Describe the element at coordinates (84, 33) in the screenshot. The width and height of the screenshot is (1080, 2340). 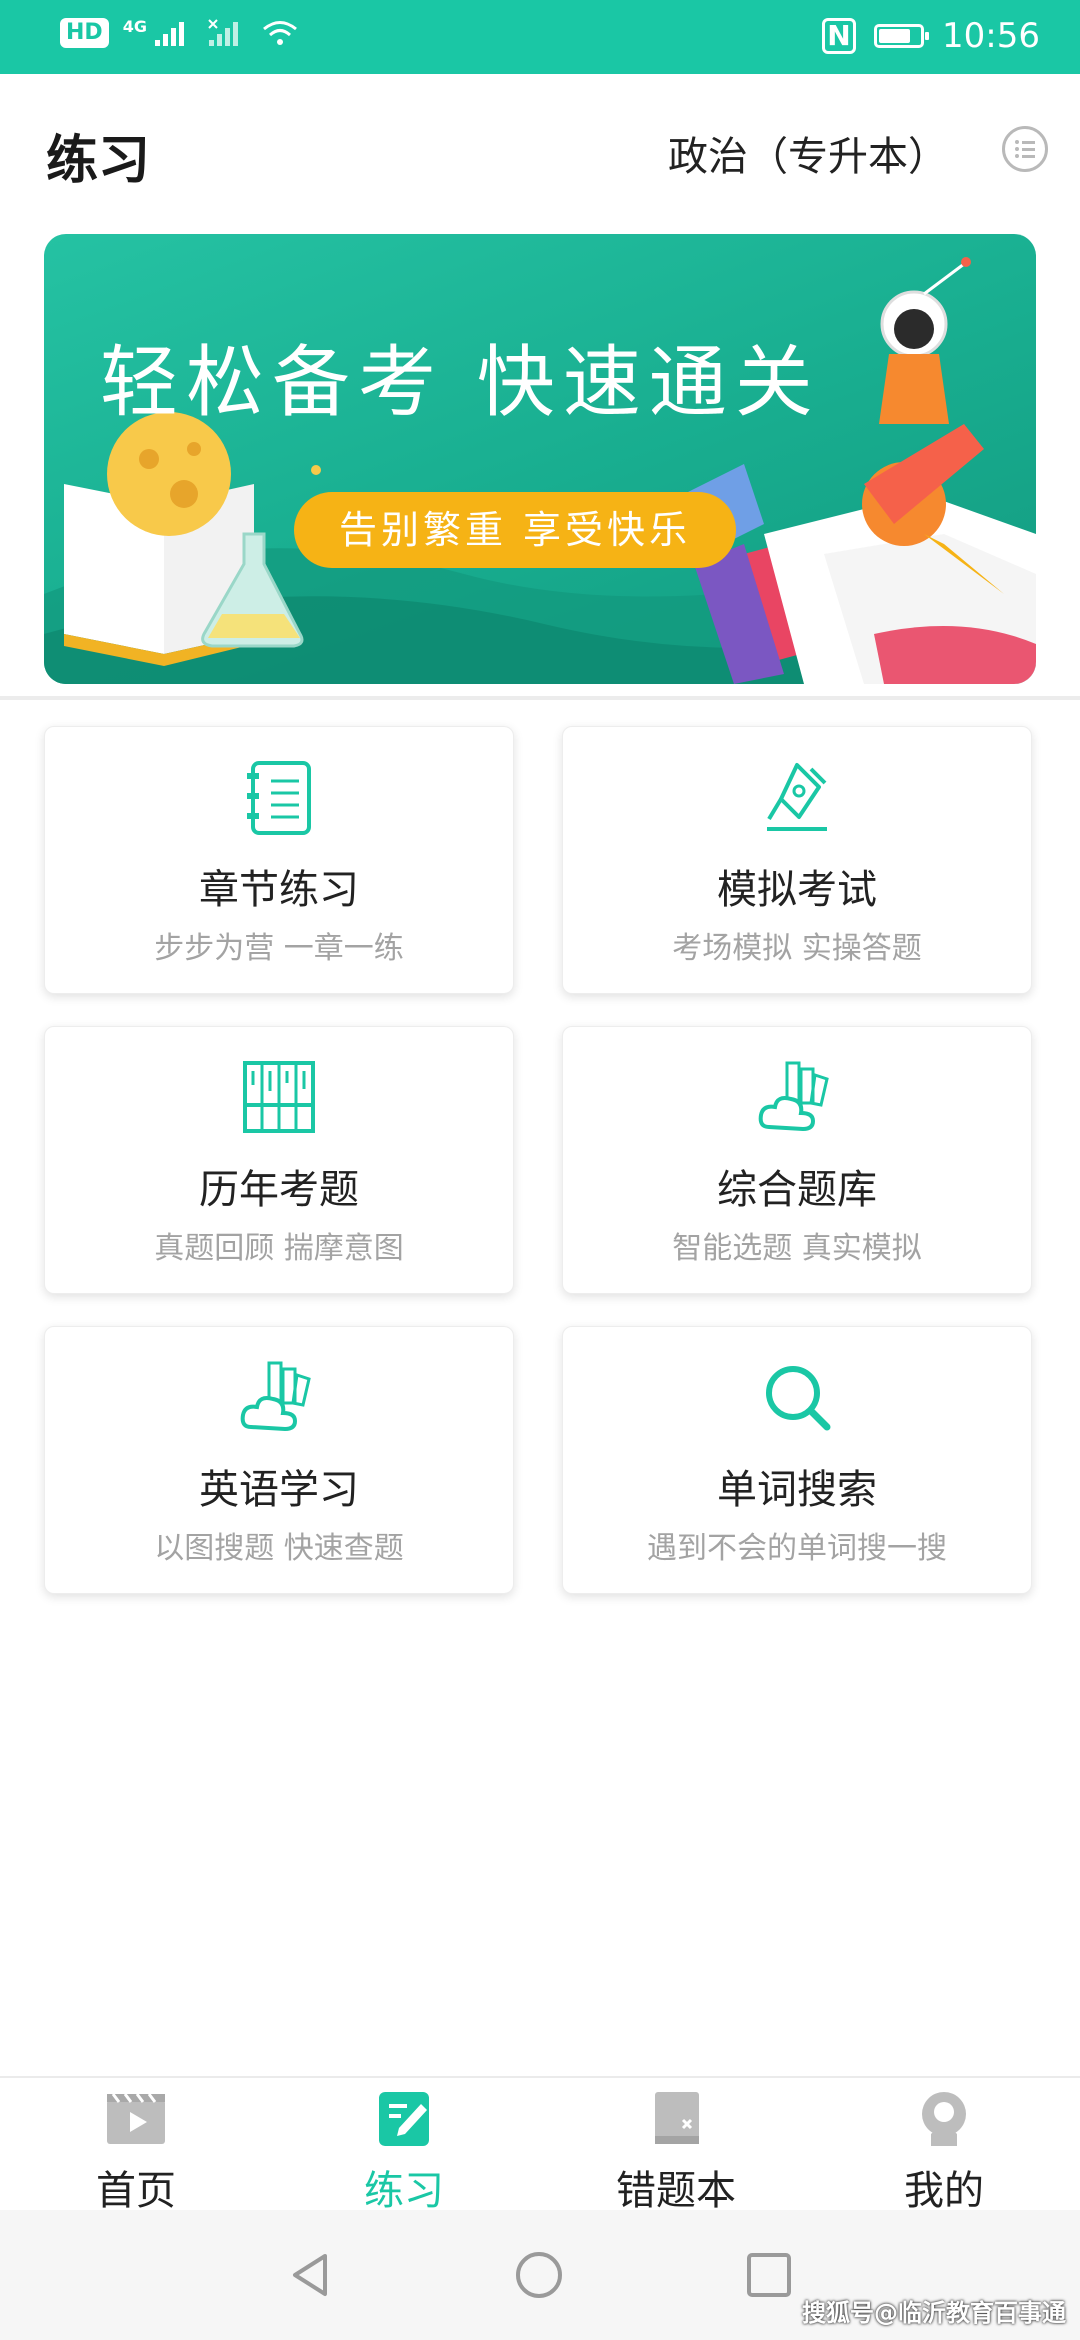
I see `hd-badge: HD` at that location.